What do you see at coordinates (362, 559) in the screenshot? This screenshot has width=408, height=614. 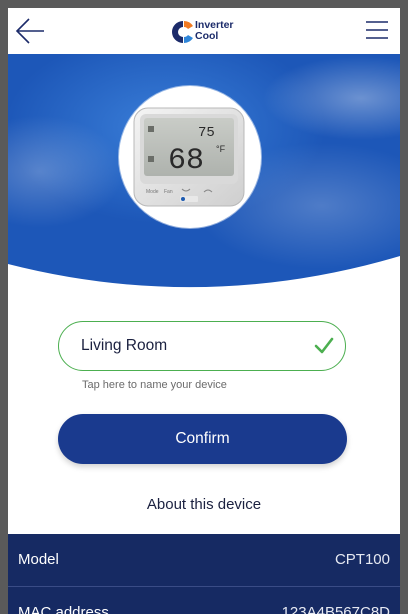 I see `info-value: CPT100` at bounding box center [362, 559].